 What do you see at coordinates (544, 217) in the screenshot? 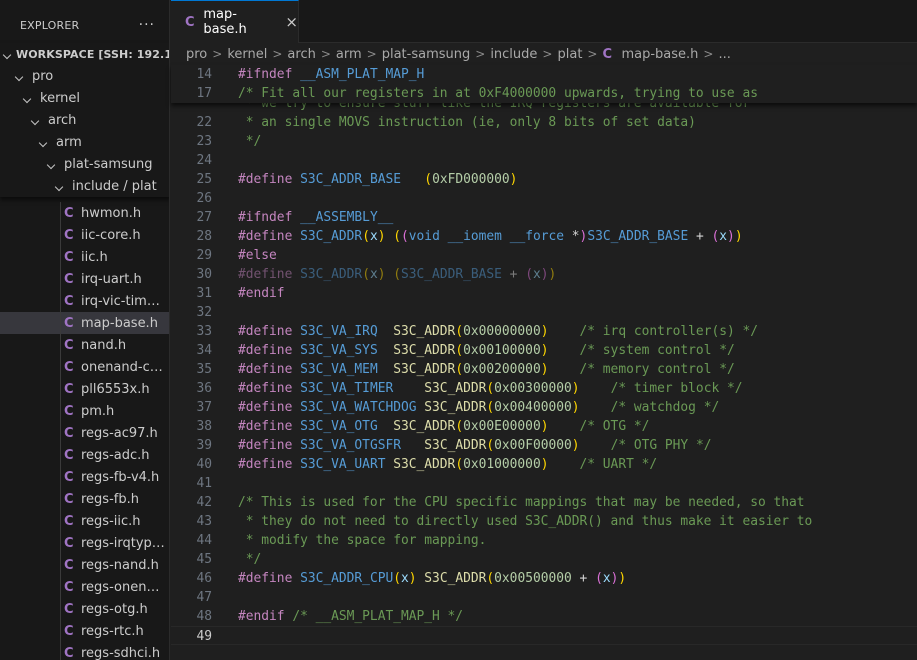
I see `code-line: 27 #ifndef __ASSEMBLY__` at bounding box center [544, 217].